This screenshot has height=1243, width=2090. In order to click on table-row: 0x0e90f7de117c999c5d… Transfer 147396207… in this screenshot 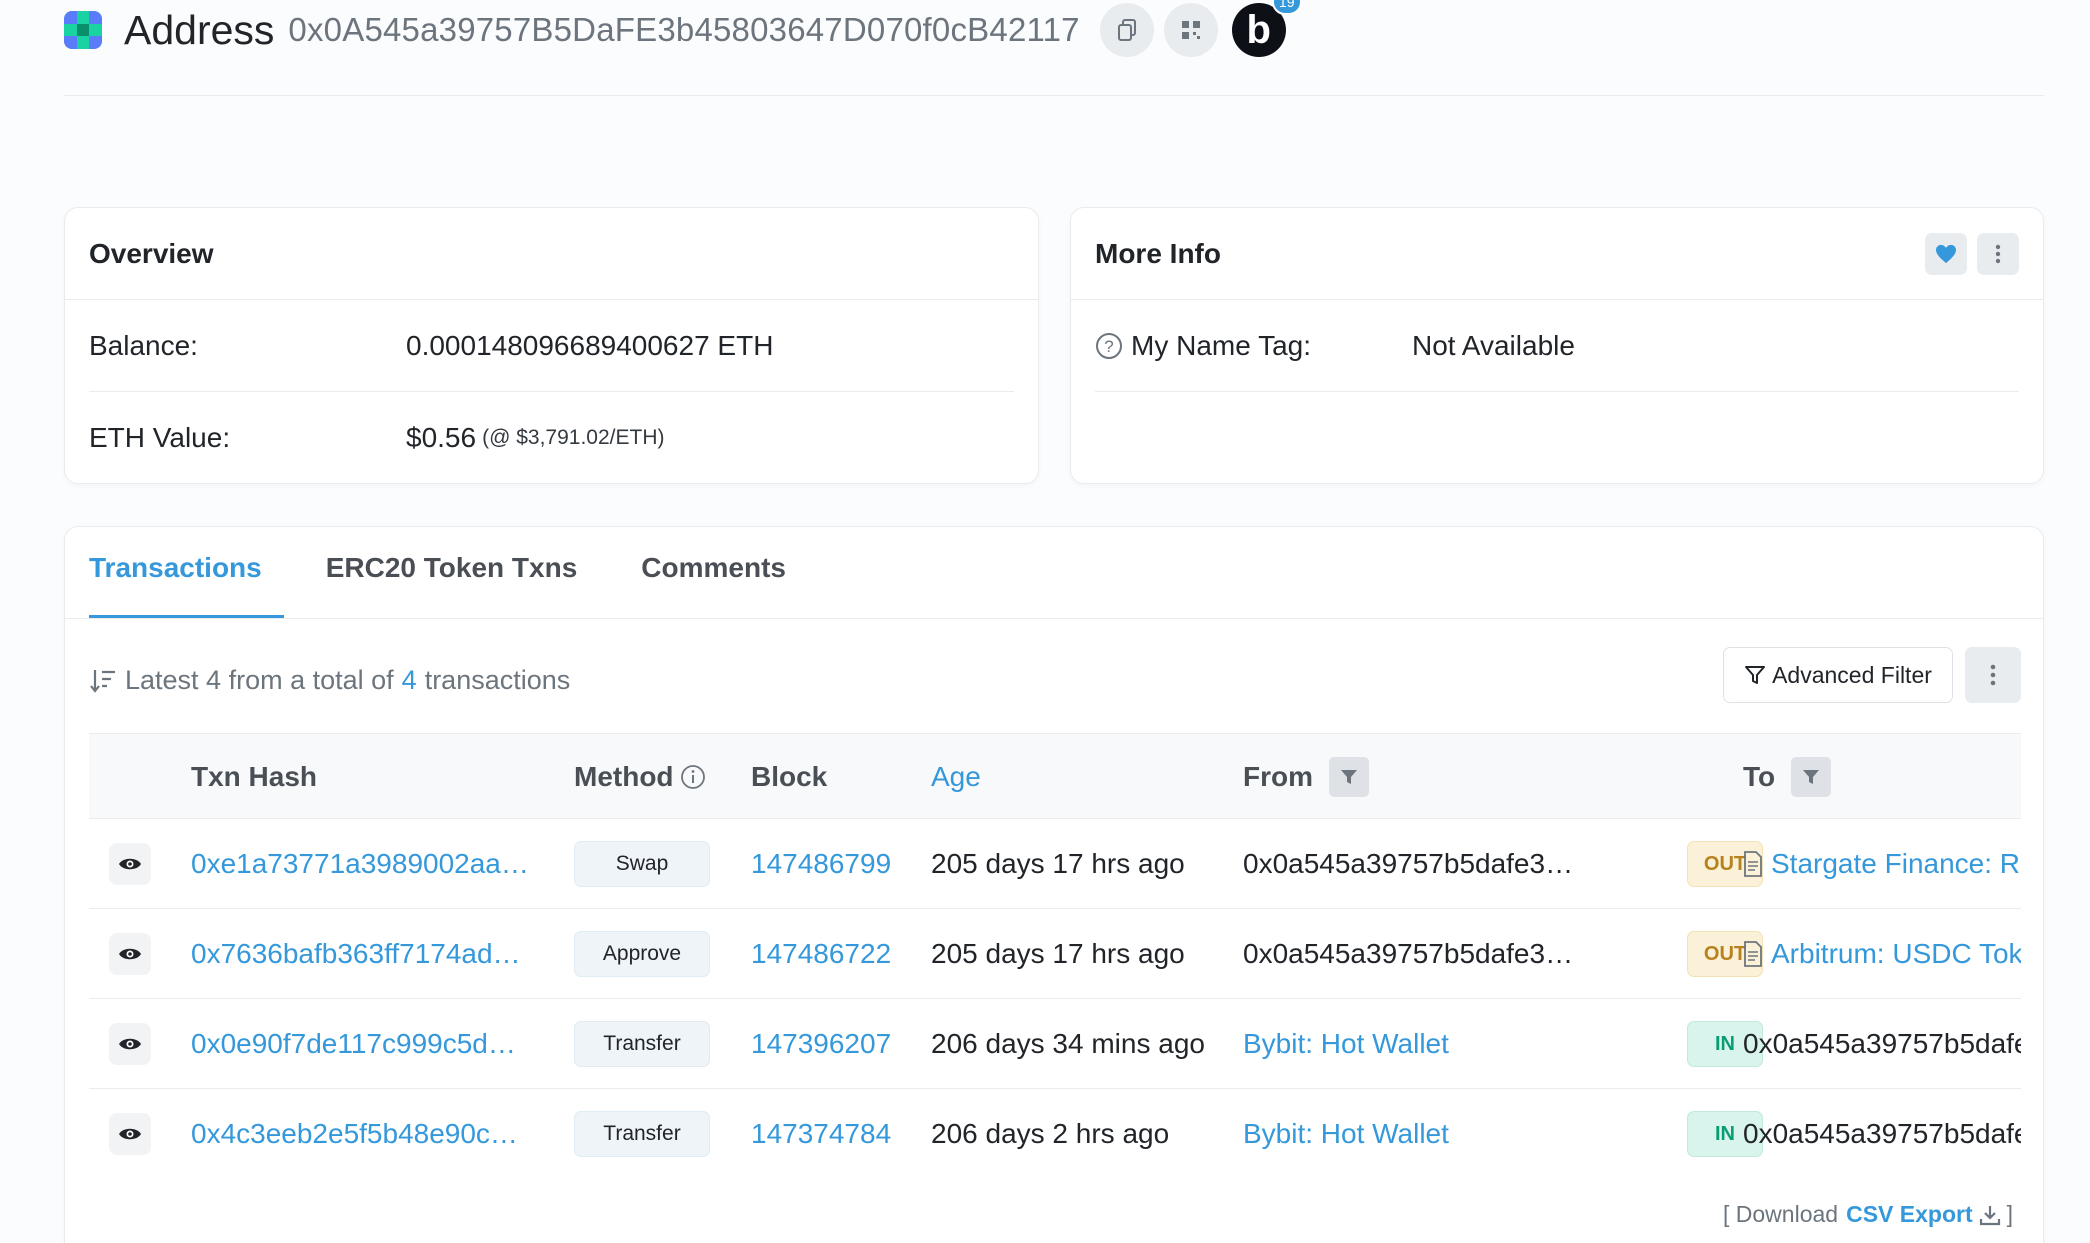, I will do `click(1055, 1044)`.